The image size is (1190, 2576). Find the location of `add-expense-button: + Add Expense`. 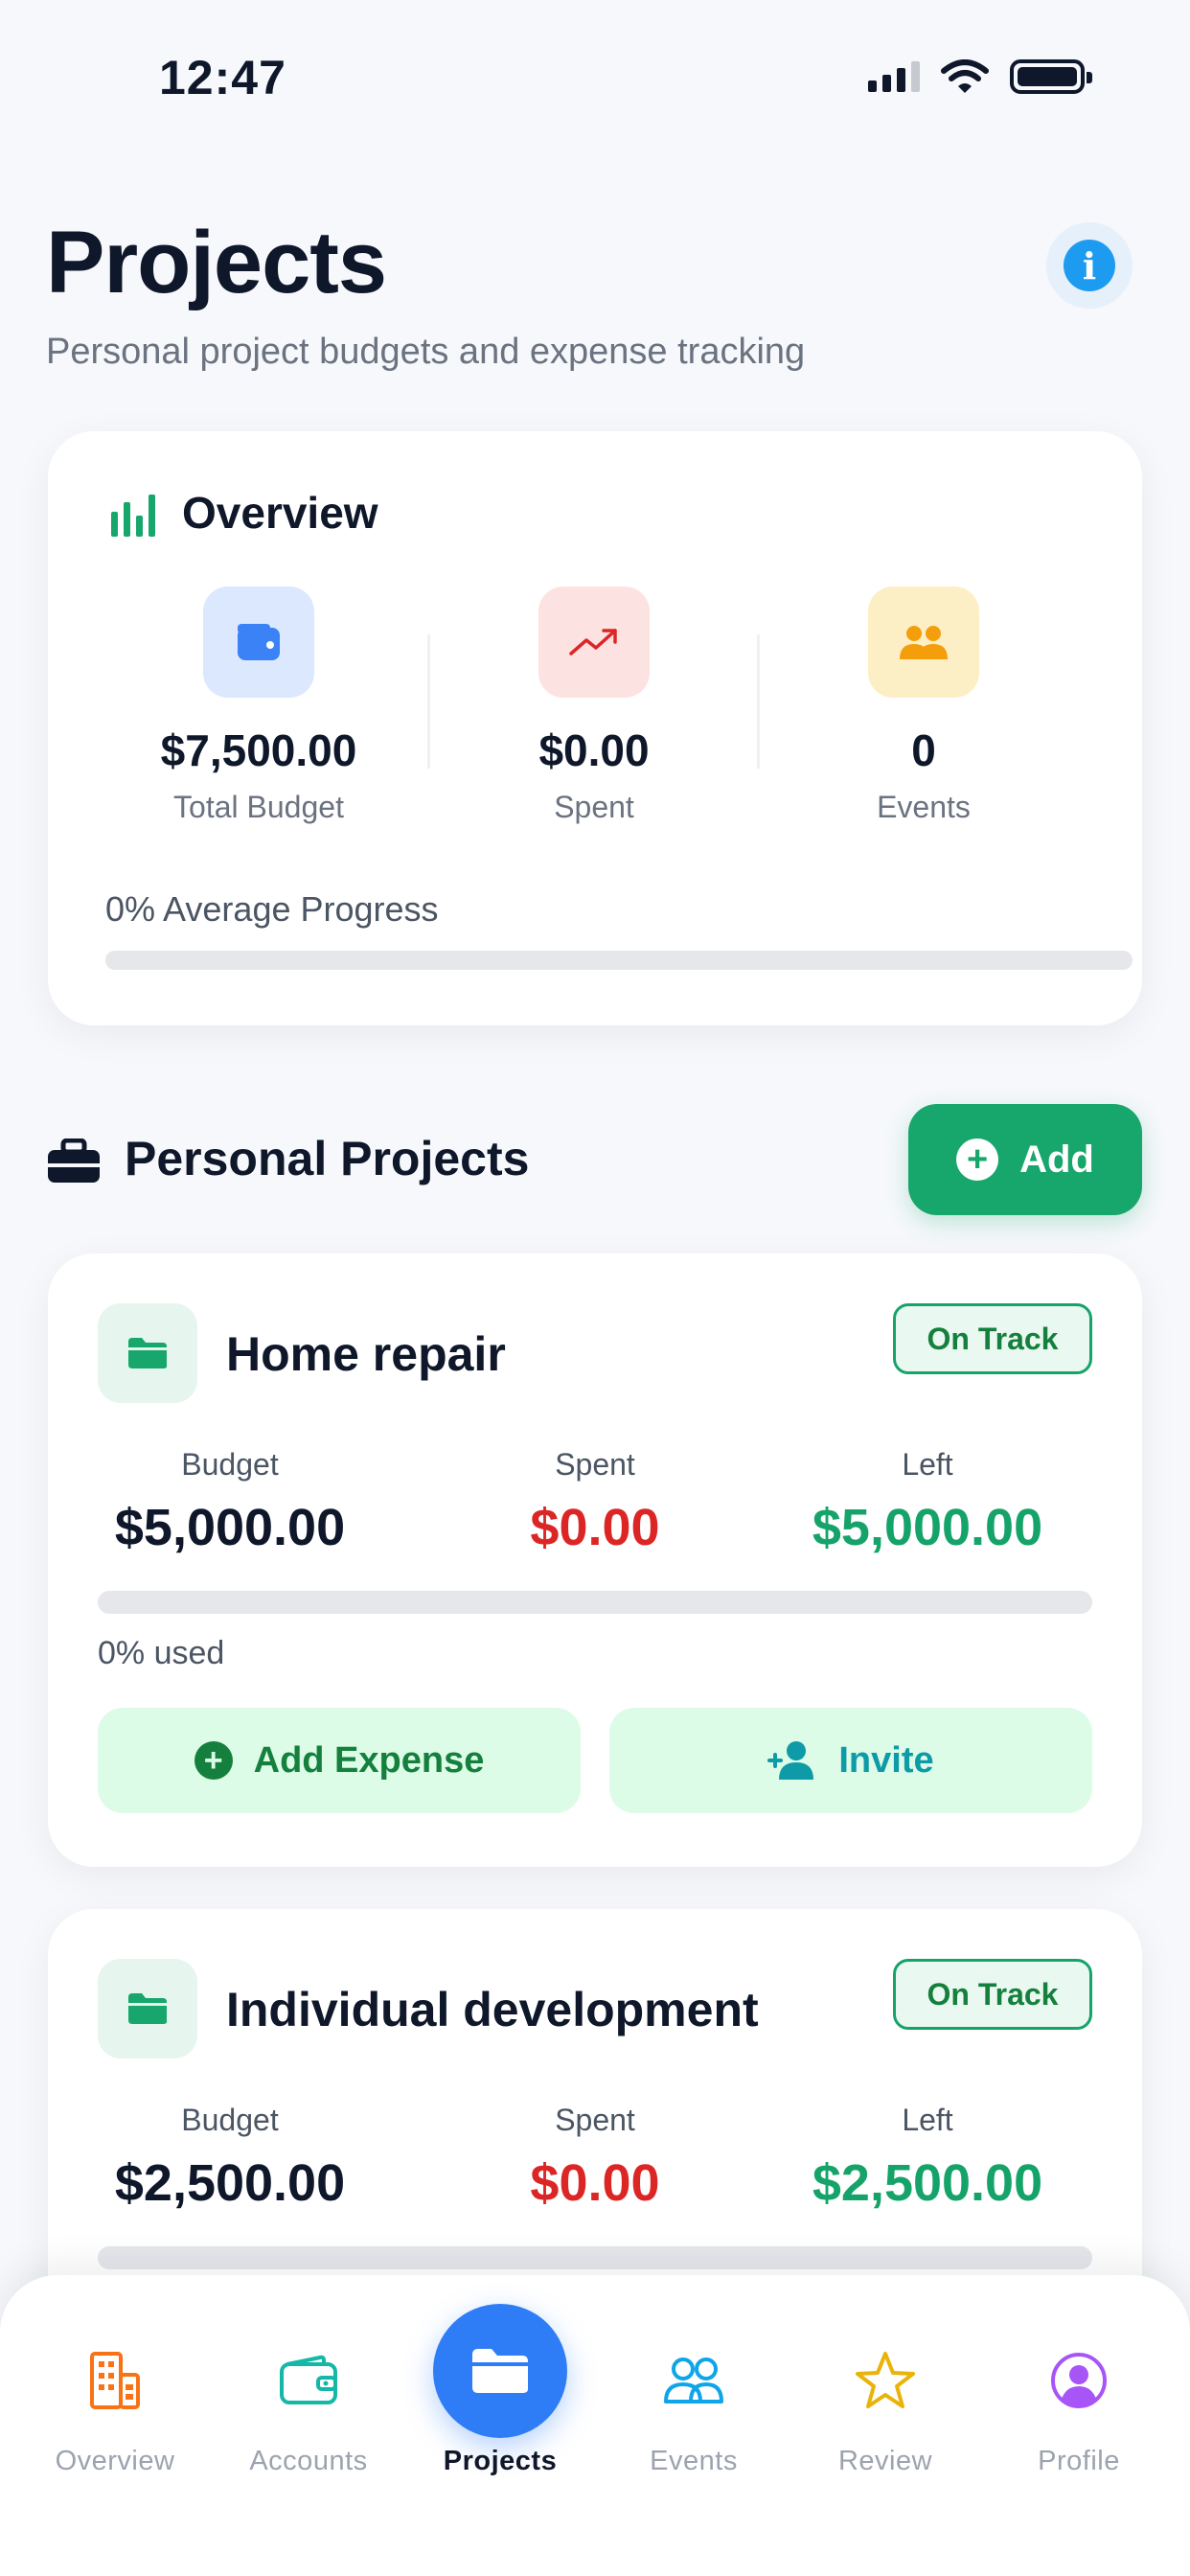

add-expense-button: + Add Expense is located at coordinates (340, 1760).